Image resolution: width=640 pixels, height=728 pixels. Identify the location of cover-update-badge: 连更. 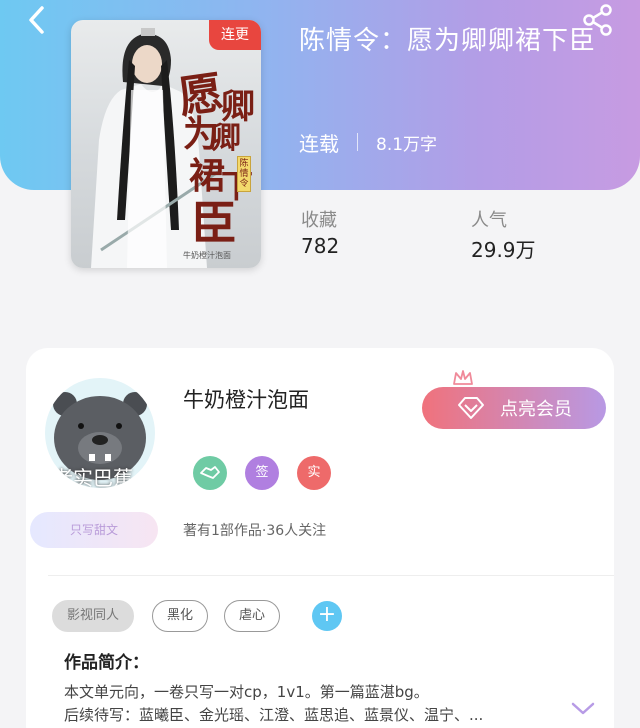
(235, 35).